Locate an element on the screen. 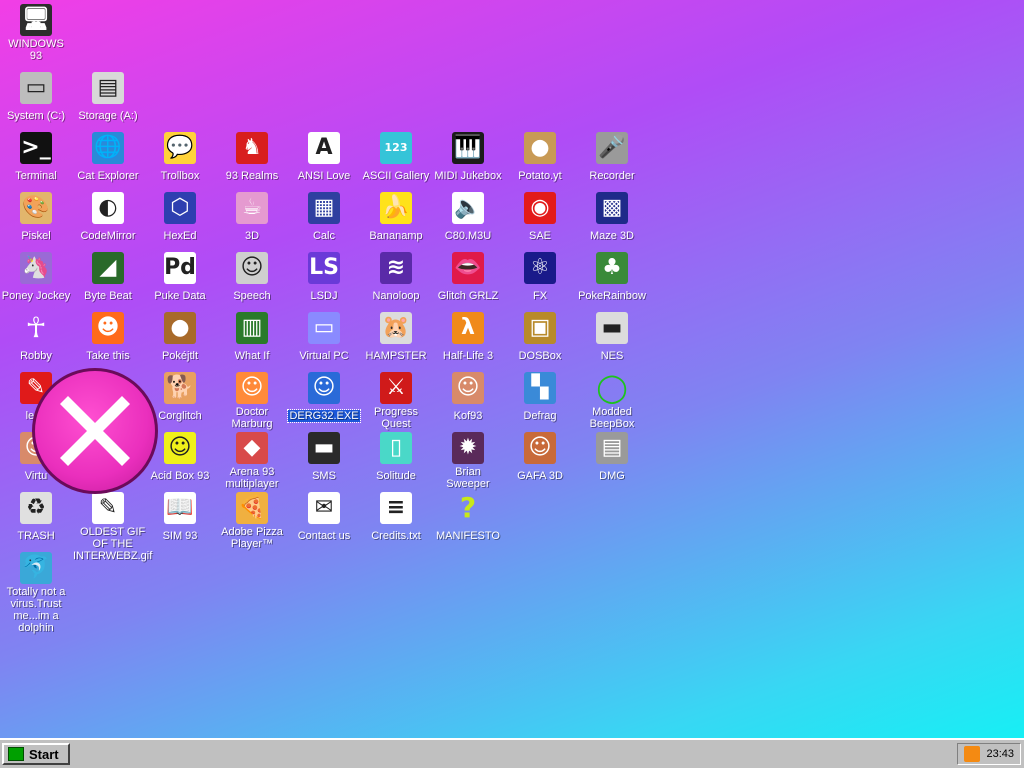 This screenshot has width=1024, height=768. desktop-icon-label: Adobe Pizza Player™ is located at coordinates (252, 538).